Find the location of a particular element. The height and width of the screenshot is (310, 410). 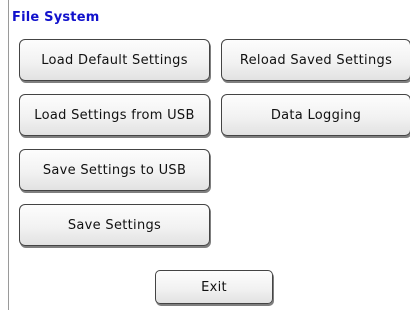

save-settings-to-usb-label: Save Settings to USB is located at coordinates (114, 170).